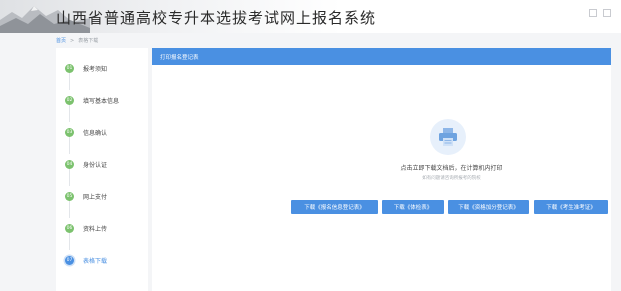 This screenshot has height=291, width=621. Describe the element at coordinates (69, 196) in the screenshot. I see `step-number-badge: 05` at that location.